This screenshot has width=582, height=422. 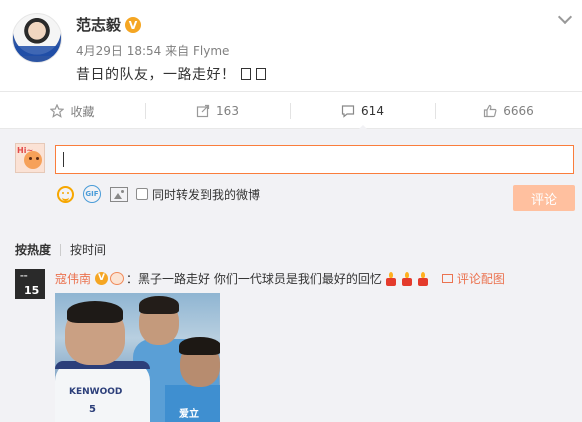 I want to click on comment-pic-link: 评论配图, so click(x=473, y=278).